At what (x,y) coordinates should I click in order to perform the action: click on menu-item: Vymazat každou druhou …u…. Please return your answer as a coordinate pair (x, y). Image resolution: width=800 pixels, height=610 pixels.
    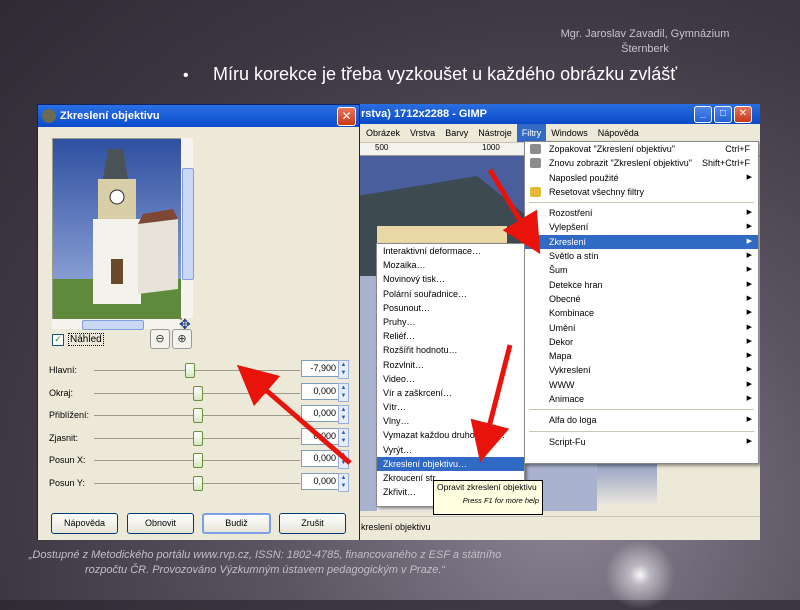
    Looking at the image, I should click on (450, 435).